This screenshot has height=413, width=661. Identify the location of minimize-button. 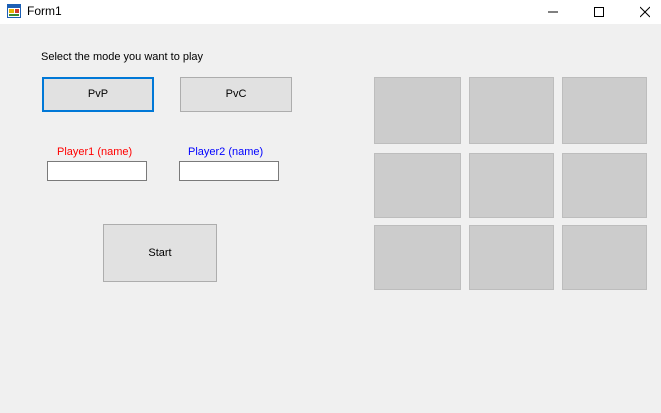
(553, 12).